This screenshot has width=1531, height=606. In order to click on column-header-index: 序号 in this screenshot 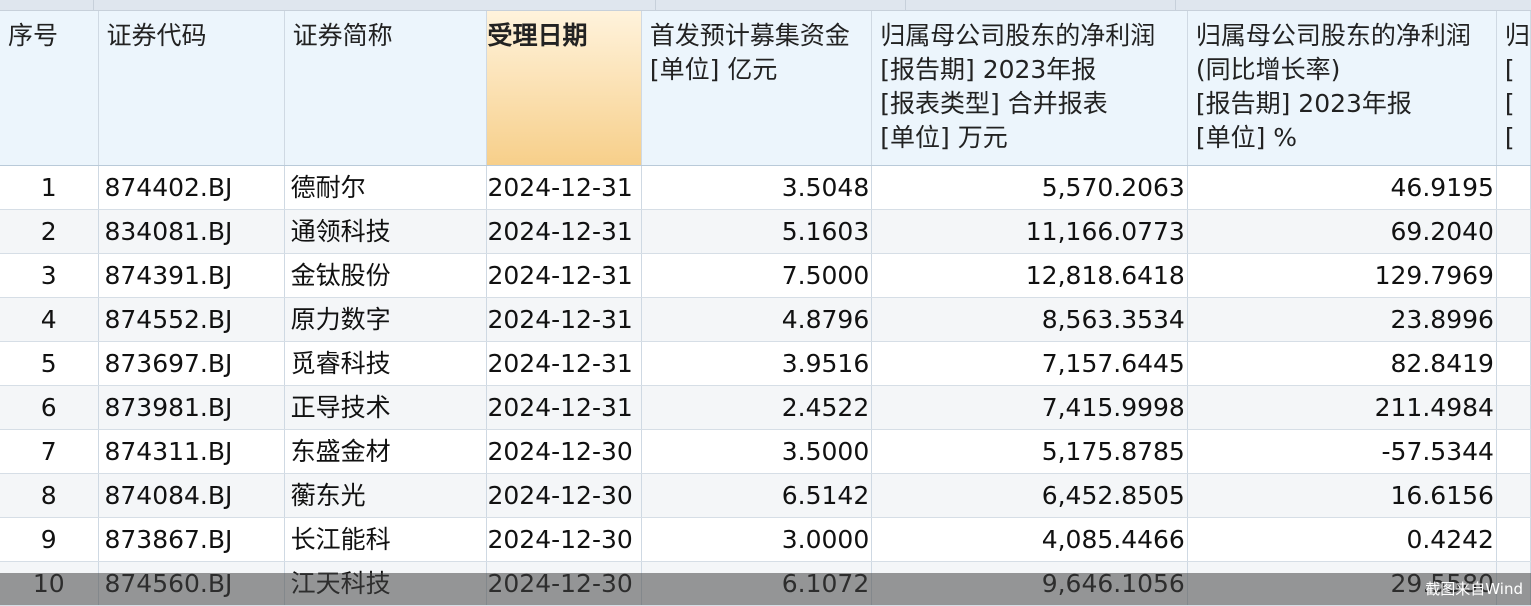, I will do `click(49, 88)`.